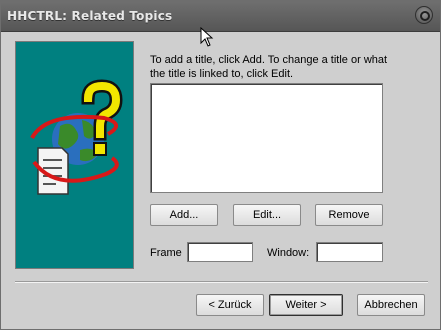 This screenshot has height=330, width=441. What do you see at coordinates (166, 253) in the screenshot?
I see `frame-label: Frame` at bounding box center [166, 253].